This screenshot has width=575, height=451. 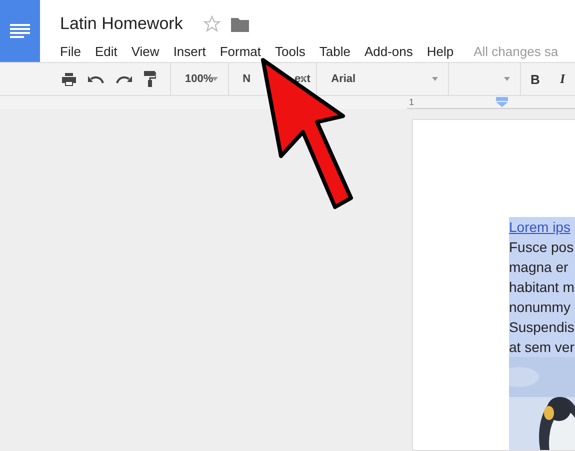 What do you see at coordinates (215, 79) in the screenshot?
I see `caret-icon` at bounding box center [215, 79].